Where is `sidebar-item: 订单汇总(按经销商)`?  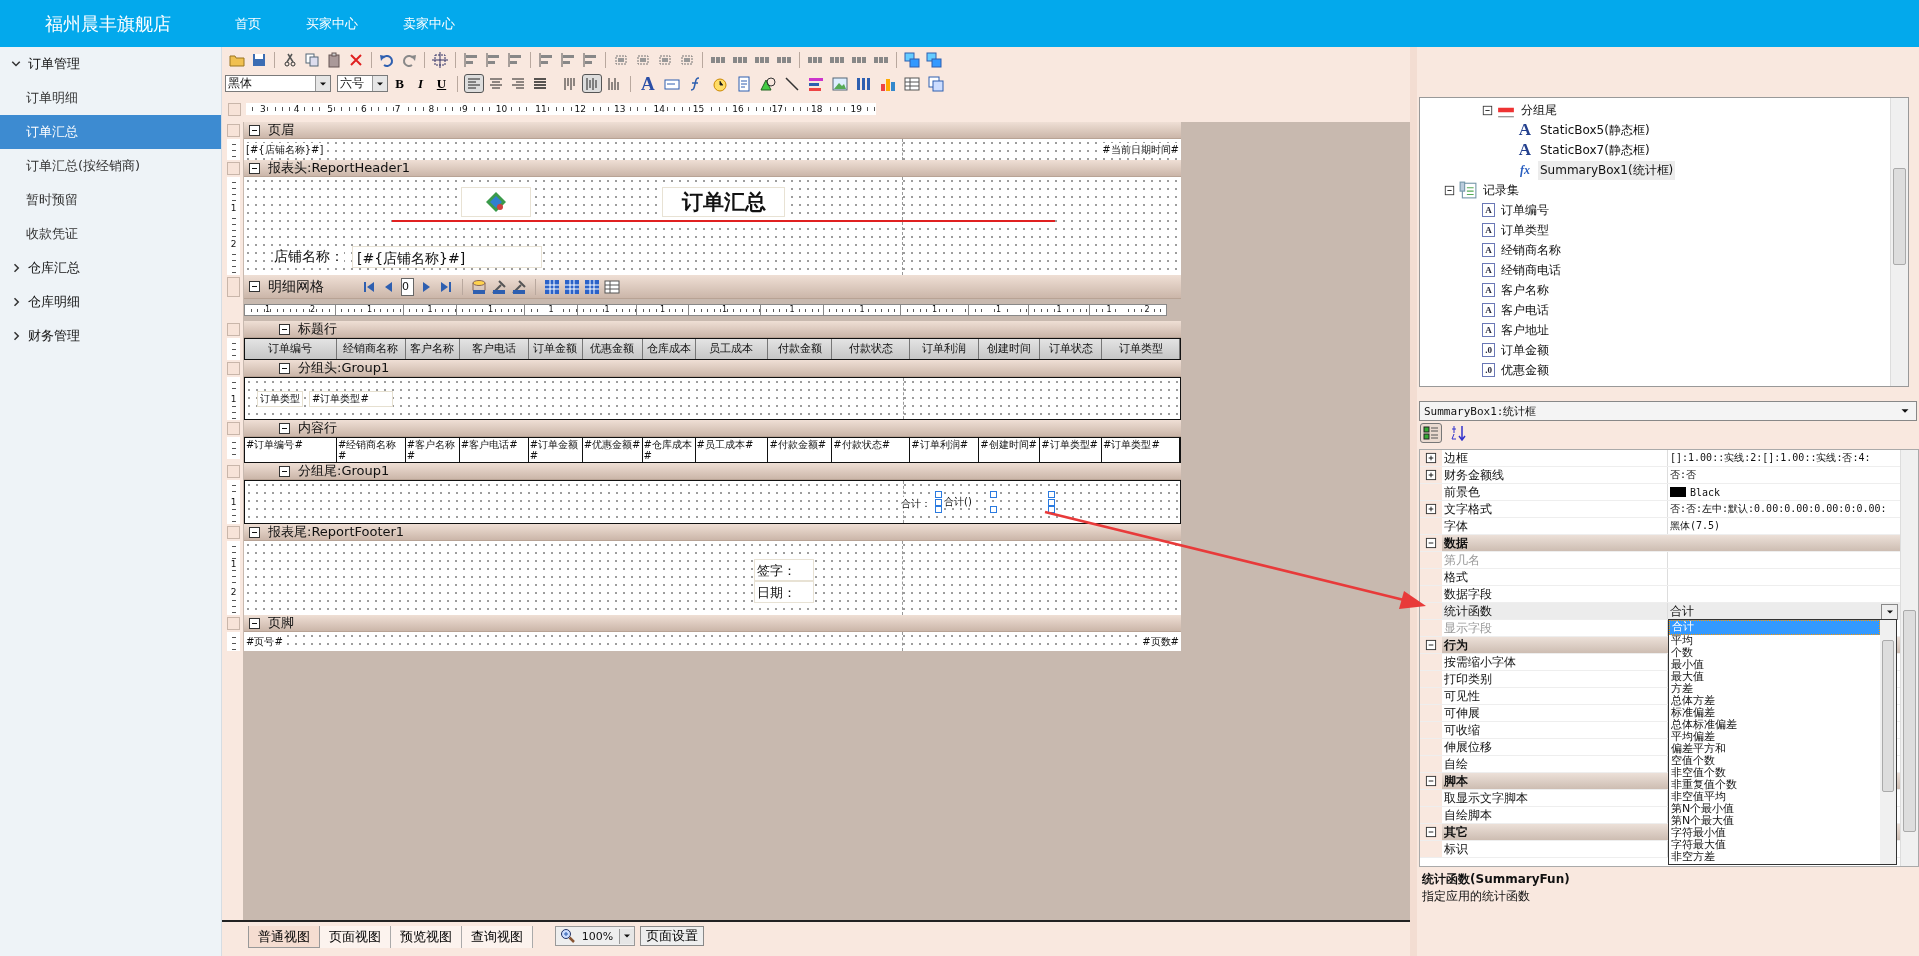
sidebar-item: 订单汇总(按经销商) is located at coordinates (110, 166).